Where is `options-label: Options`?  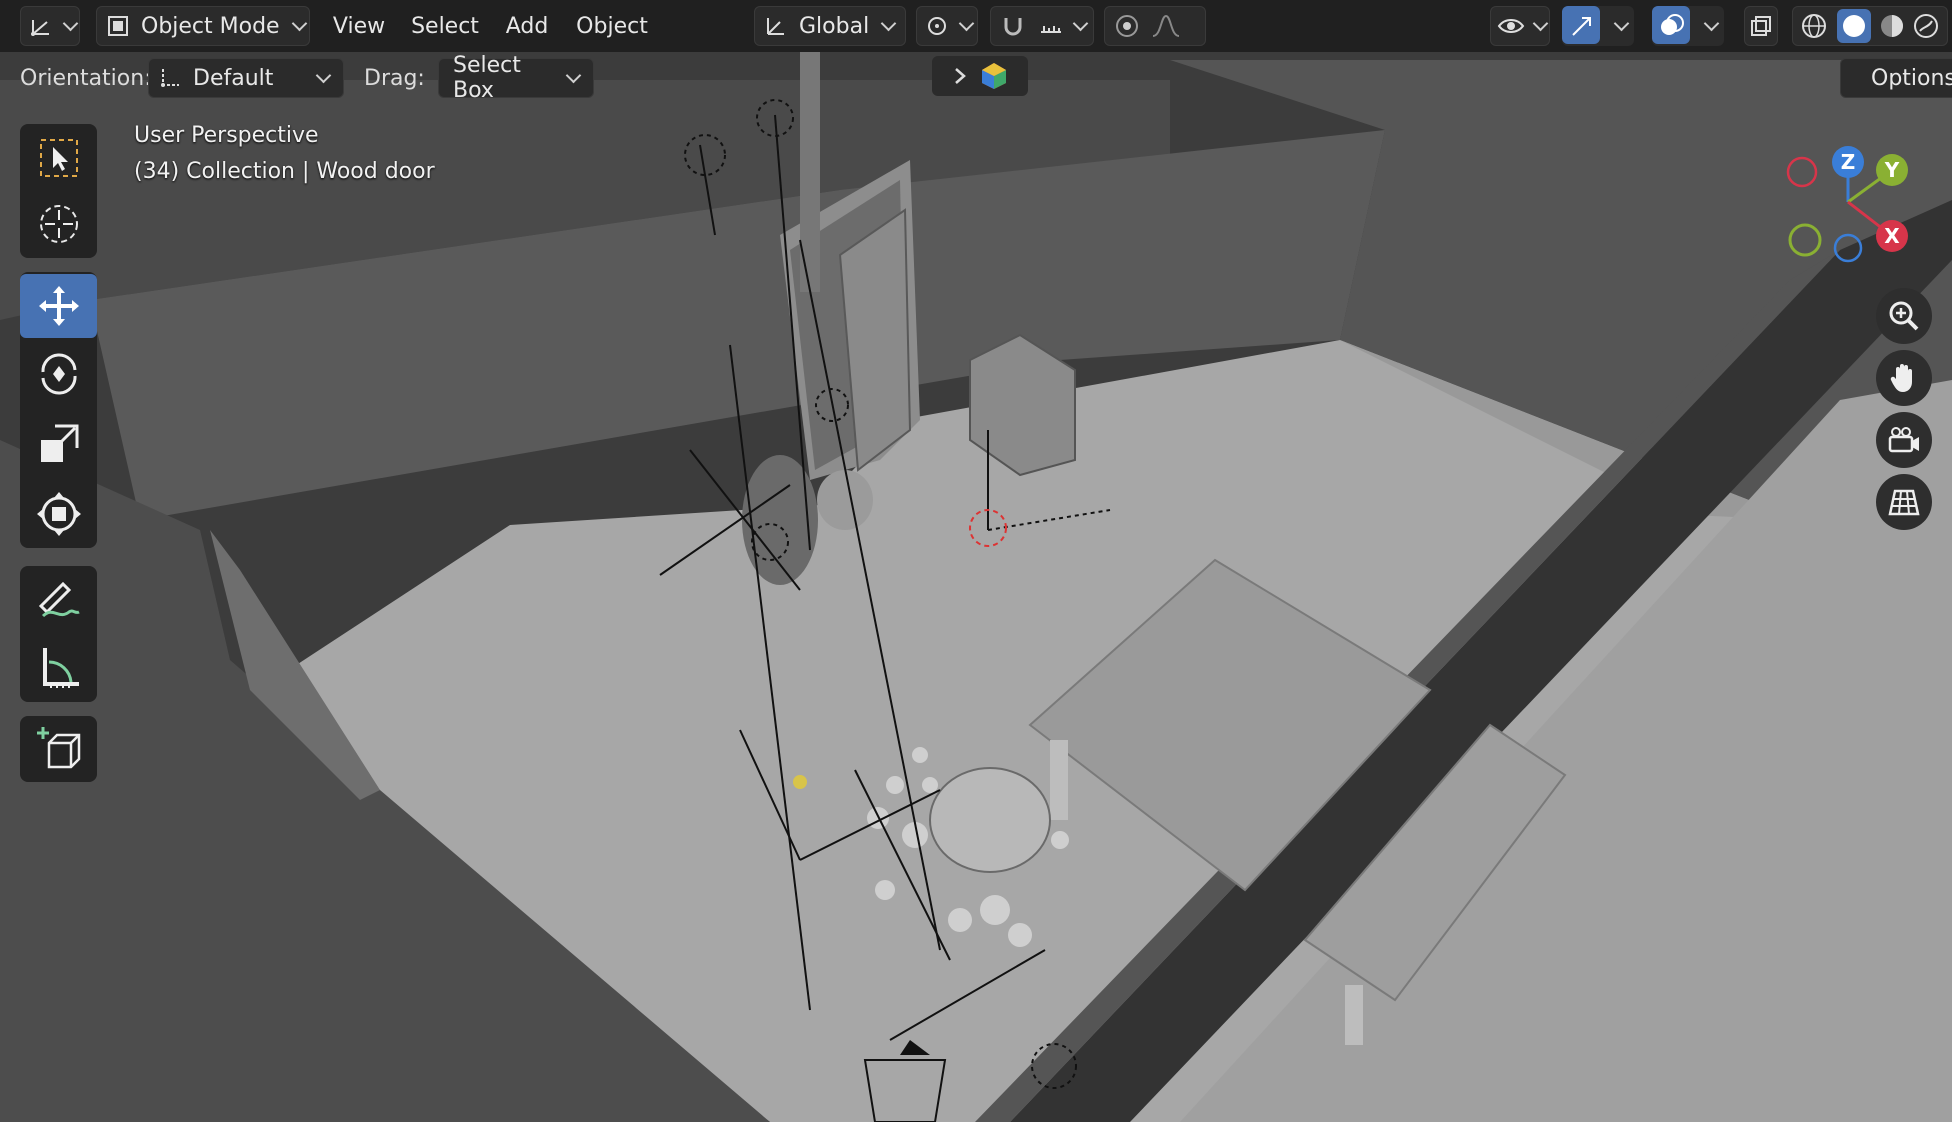 options-label: Options is located at coordinates (1911, 78).